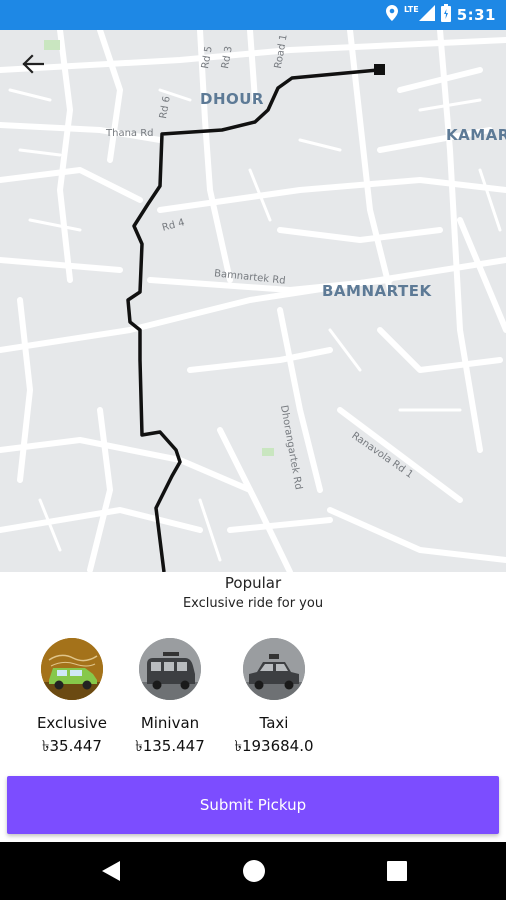 Image resolution: width=506 pixels, height=900 pixels. I want to click on sheet-title: Popular, so click(253, 583).